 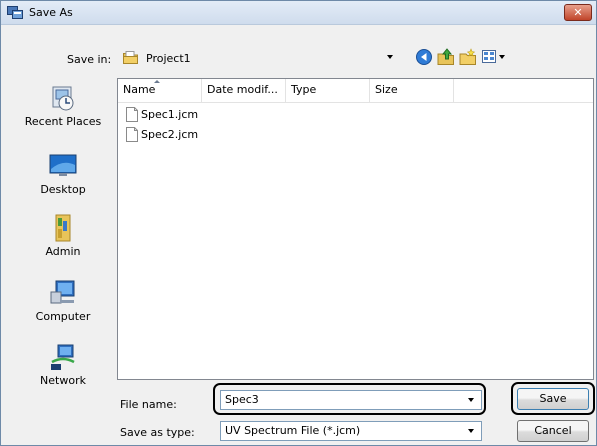 I want to click on place-computer: Computer, so click(x=63, y=300).